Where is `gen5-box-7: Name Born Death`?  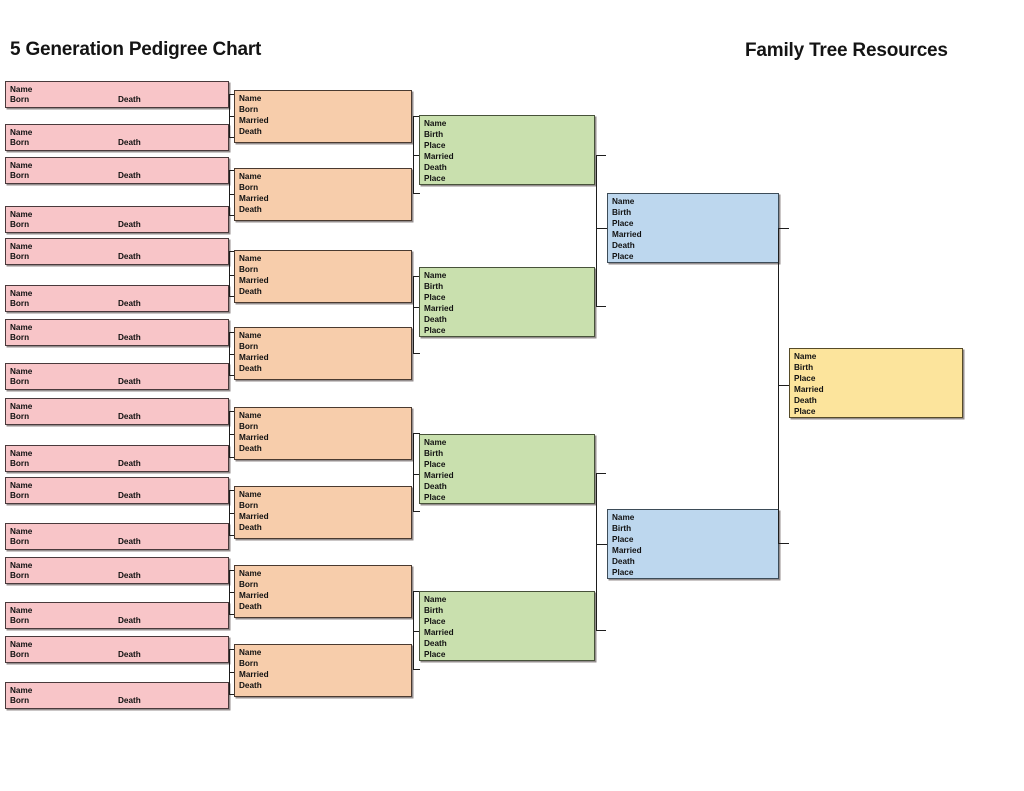 gen5-box-7: Name Born Death is located at coordinates (117, 332).